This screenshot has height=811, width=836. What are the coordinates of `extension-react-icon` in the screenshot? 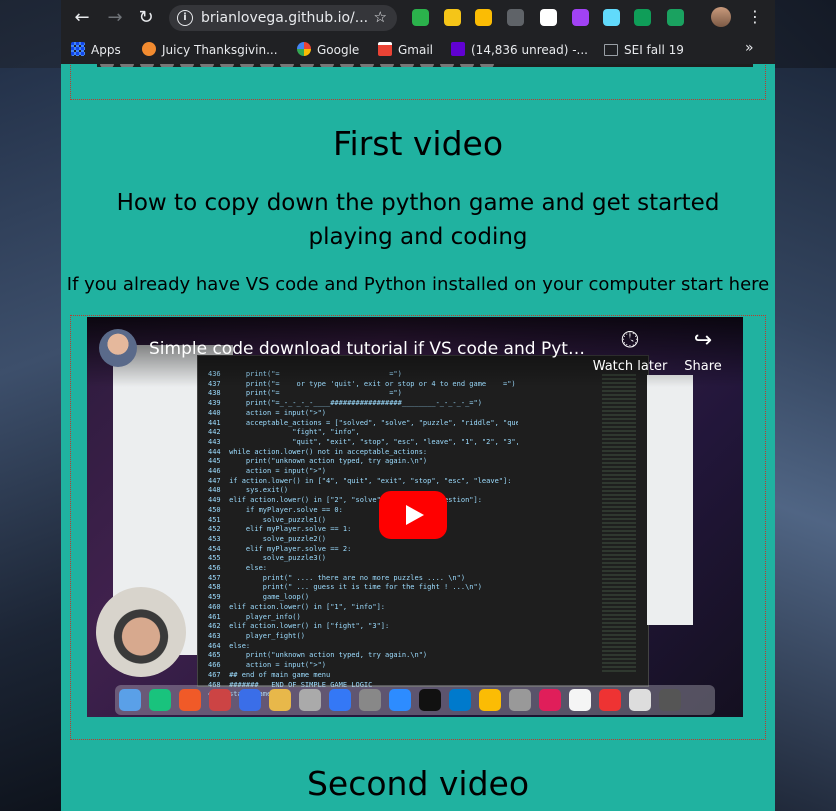 It's located at (611, 17).